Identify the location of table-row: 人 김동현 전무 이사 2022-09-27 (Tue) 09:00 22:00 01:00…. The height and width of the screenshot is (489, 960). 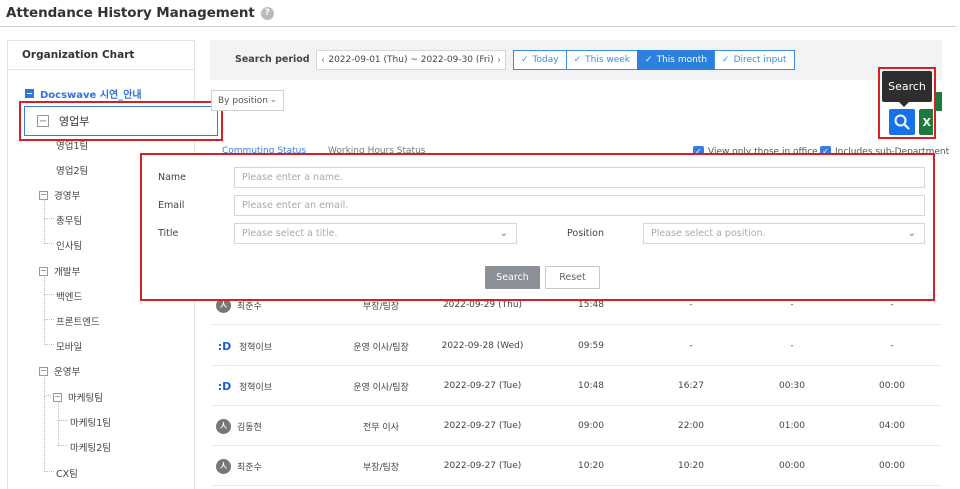
(576, 426).